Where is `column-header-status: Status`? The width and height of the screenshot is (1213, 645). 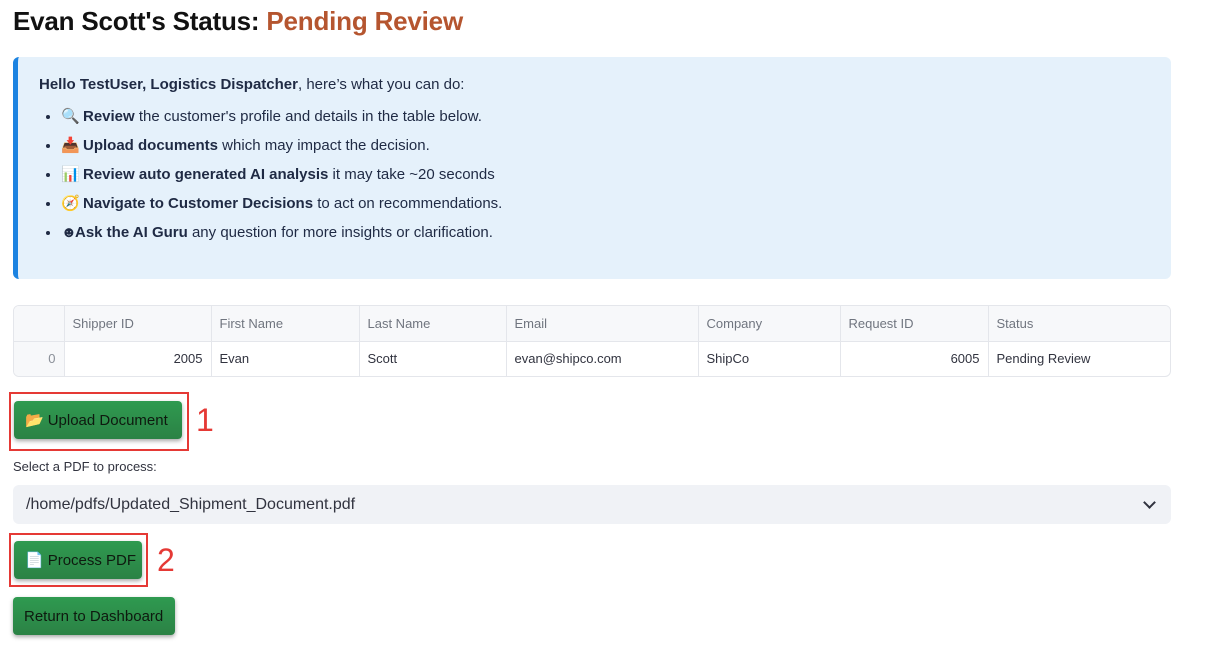
column-header-status: Status is located at coordinates (1079, 324).